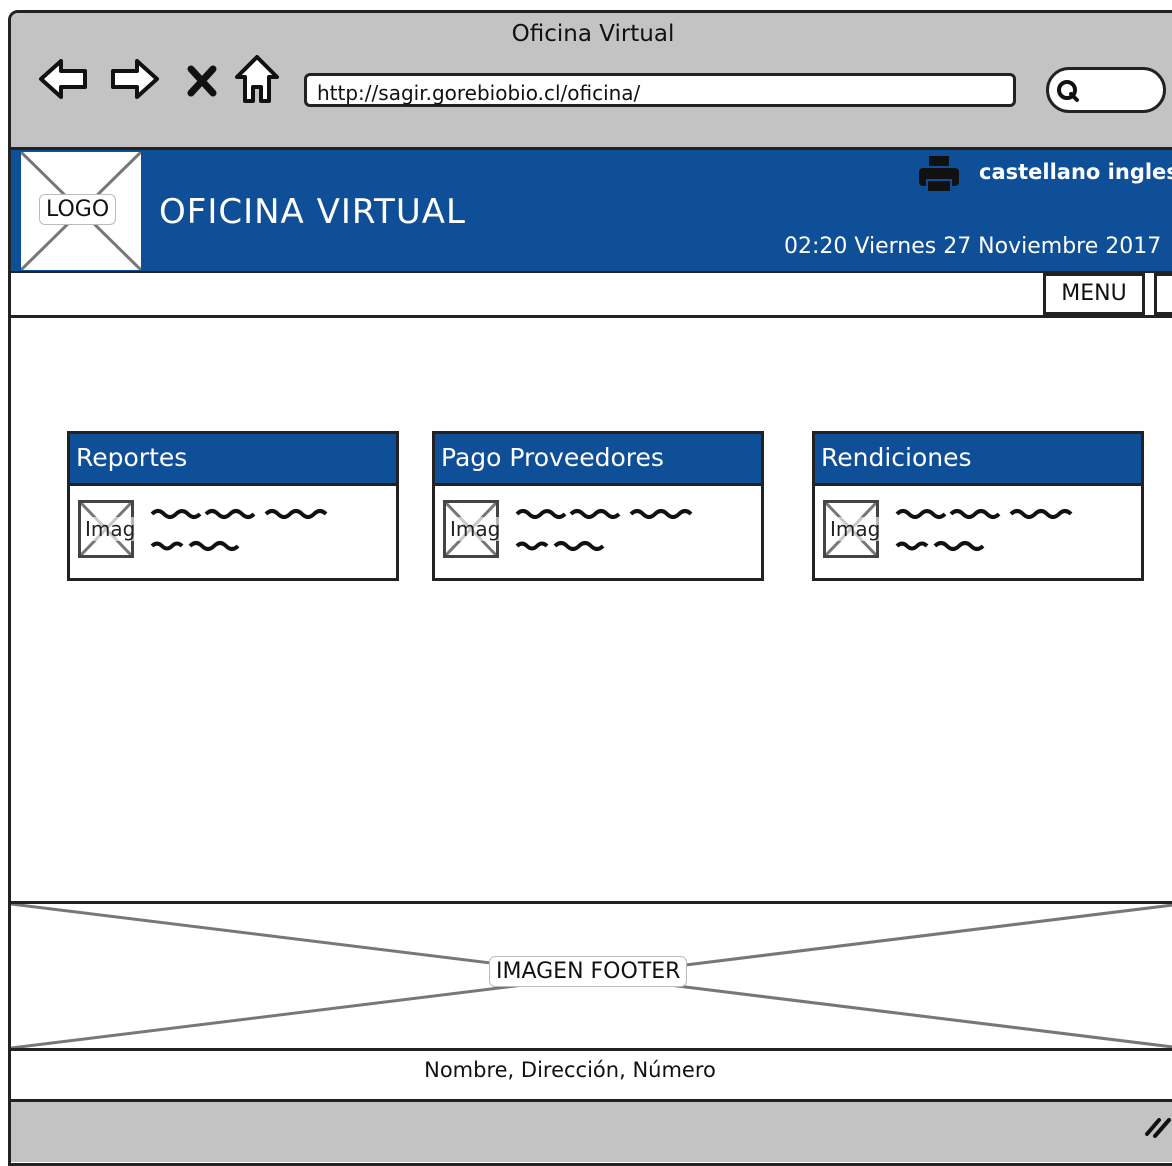 Image resolution: width=1172 pixels, height=1166 pixels. I want to click on footer-image-placeholder: IMAGEN FOOTER, so click(591, 976).